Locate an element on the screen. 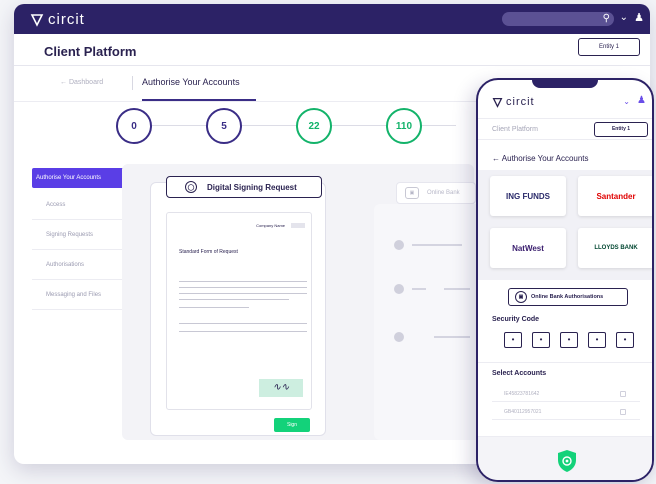 The width and height of the screenshot is (656, 484). account-number: GB40112957021 is located at coordinates (523, 412).